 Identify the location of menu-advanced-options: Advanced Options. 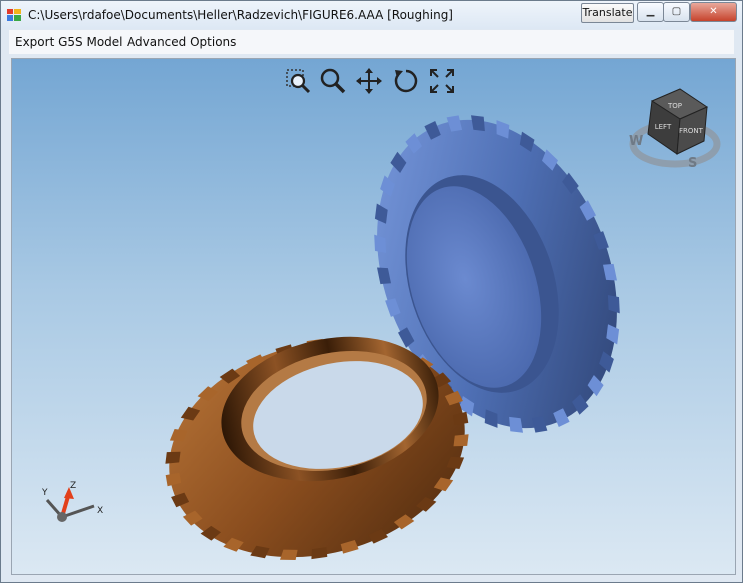
(181, 42).